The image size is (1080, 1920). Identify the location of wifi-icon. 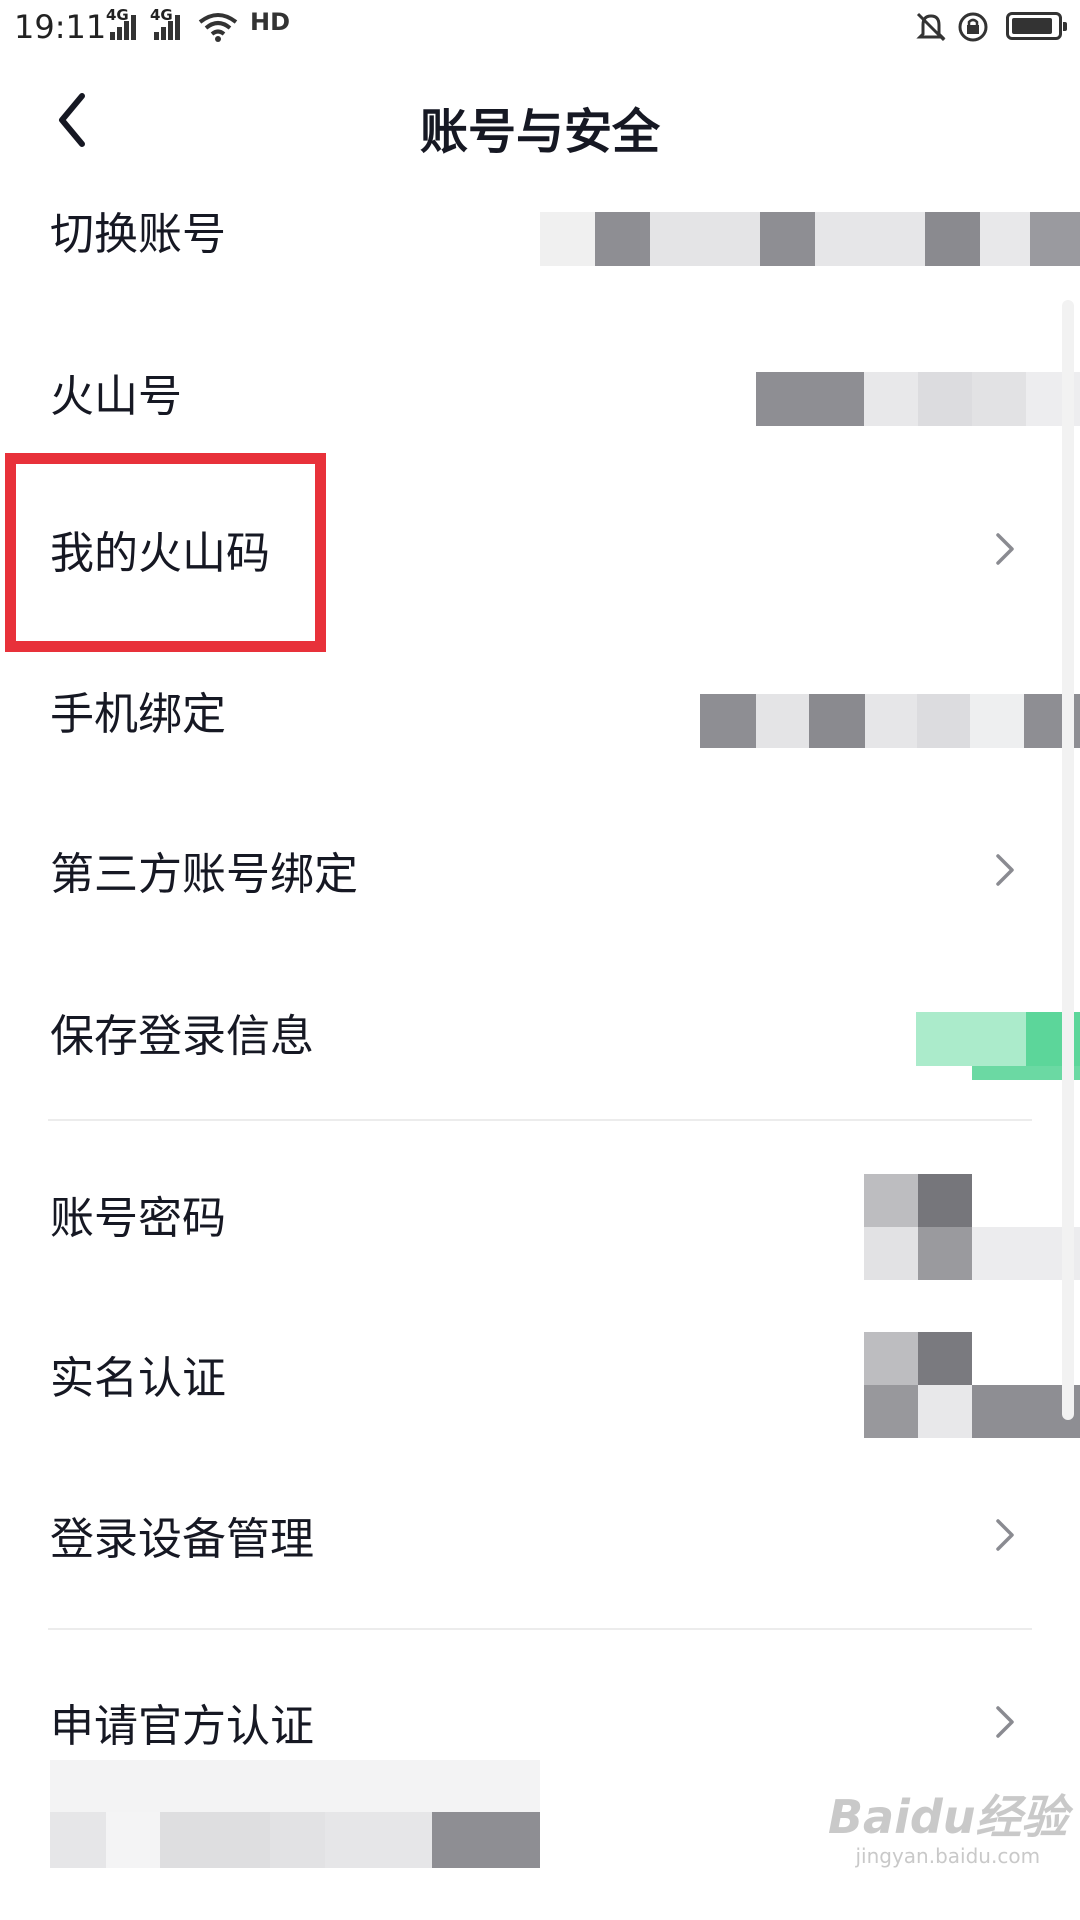
(218, 27).